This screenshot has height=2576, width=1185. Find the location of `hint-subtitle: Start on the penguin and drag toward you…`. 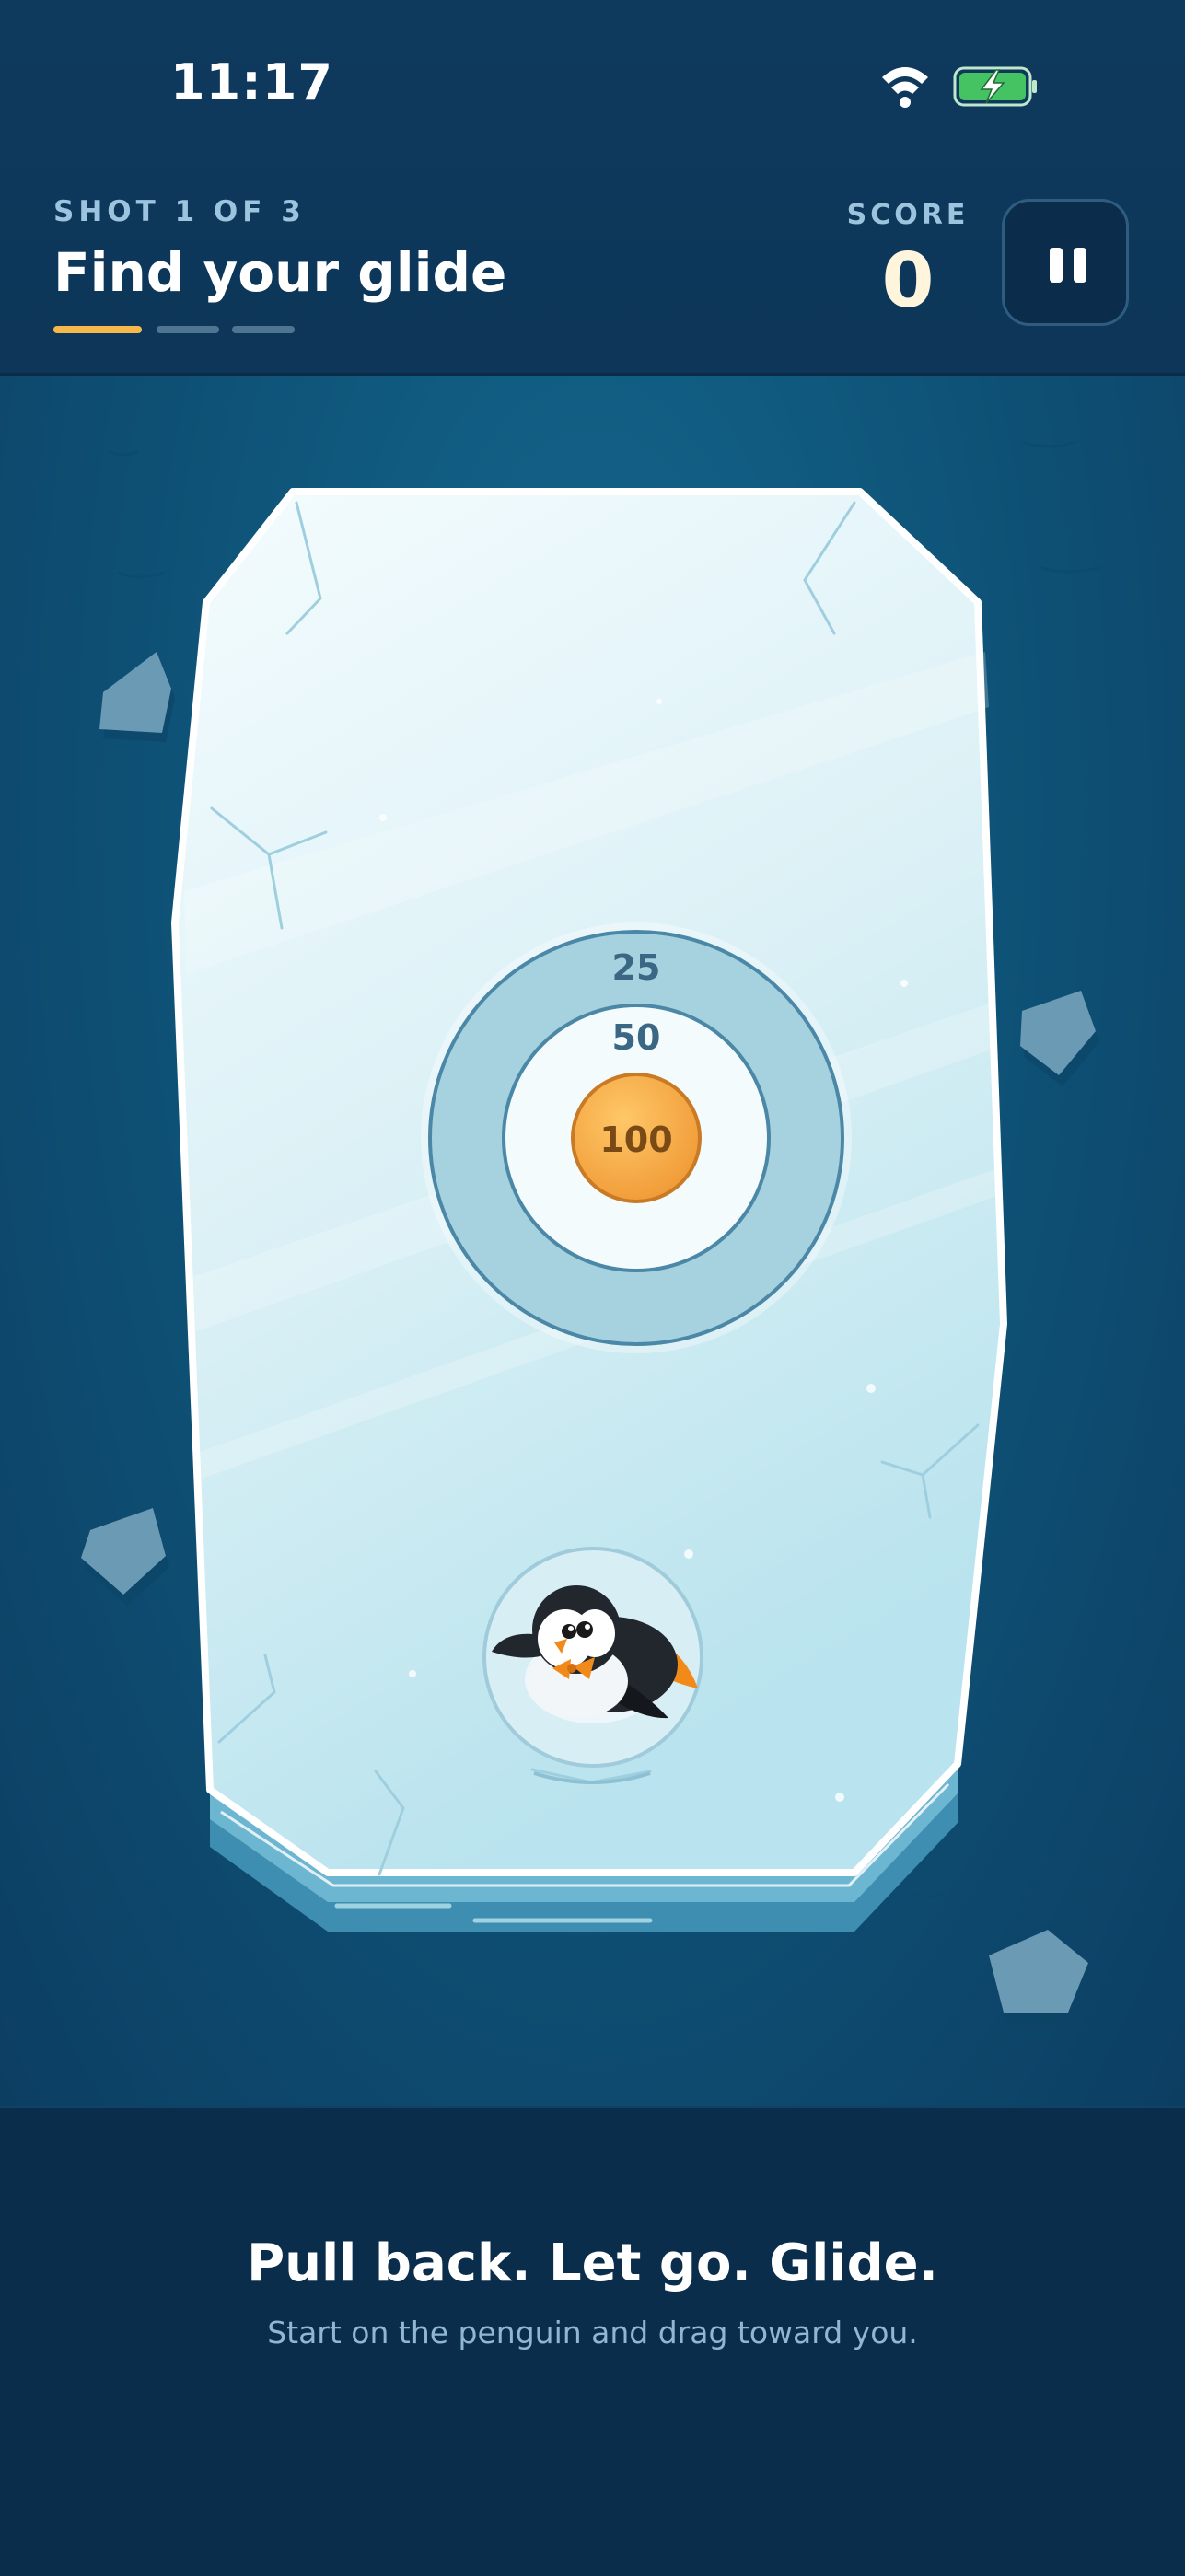

hint-subtitle: Start on the penguin and drag toward you… is located at coordinates (592, 2332).